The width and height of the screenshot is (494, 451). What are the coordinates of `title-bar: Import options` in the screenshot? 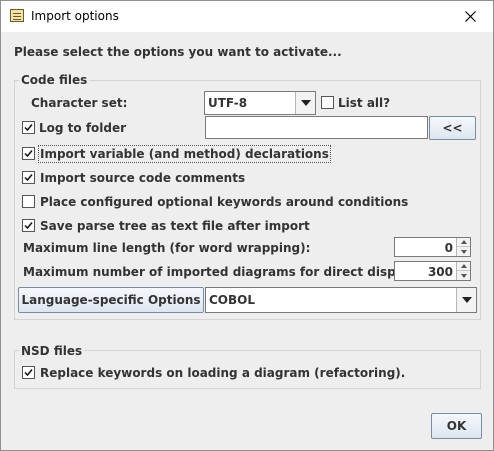 It's located at (247, 16).